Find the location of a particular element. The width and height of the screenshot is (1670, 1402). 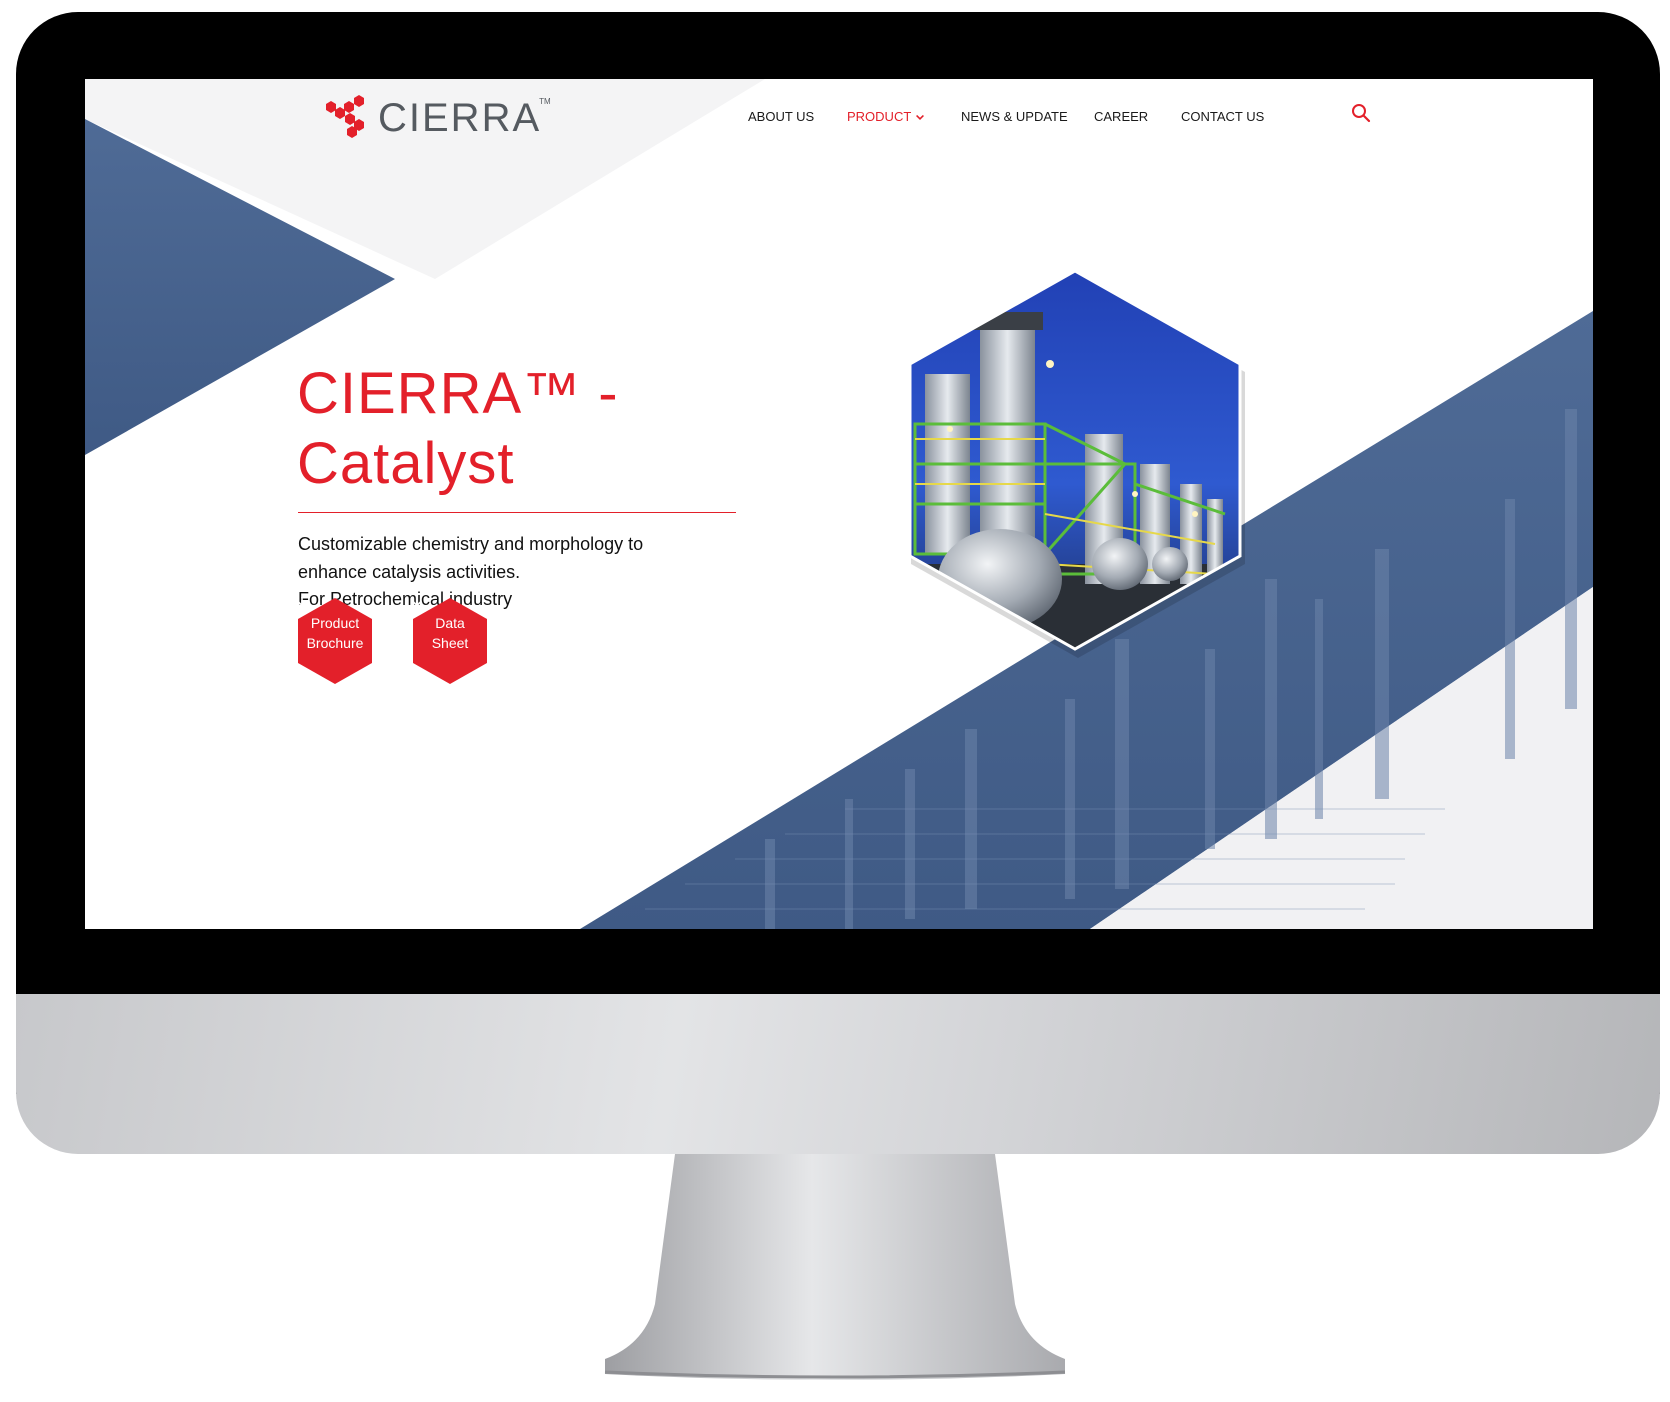

brochure-line2: Brochure is located at coordinates (335, 642).